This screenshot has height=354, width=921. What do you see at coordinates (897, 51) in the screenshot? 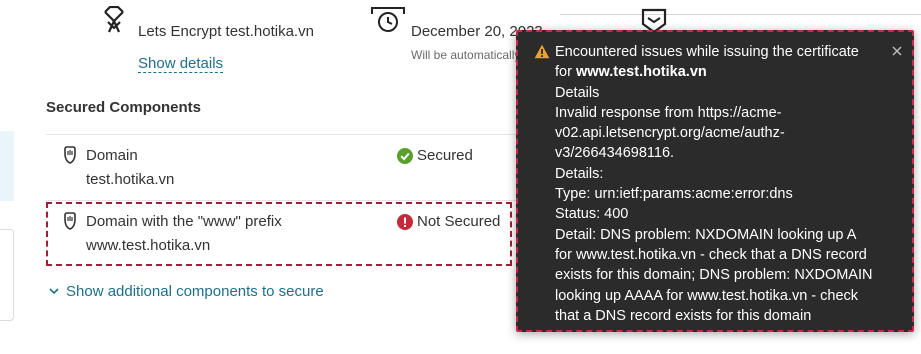
I see `close-icon` at bounding box center [897, 51].